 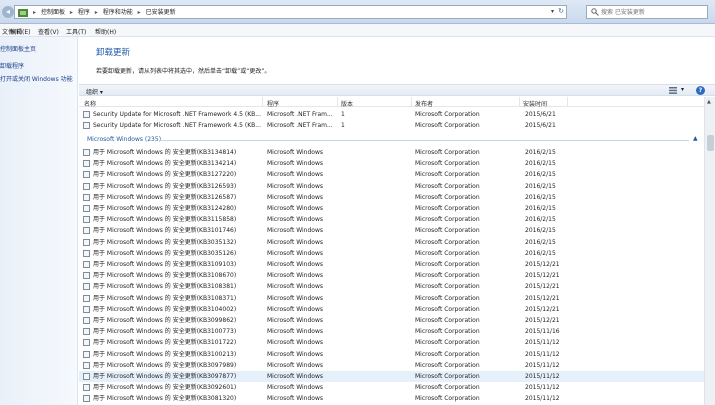 I want to click on update-version: 1, so click(x=343, y=126).